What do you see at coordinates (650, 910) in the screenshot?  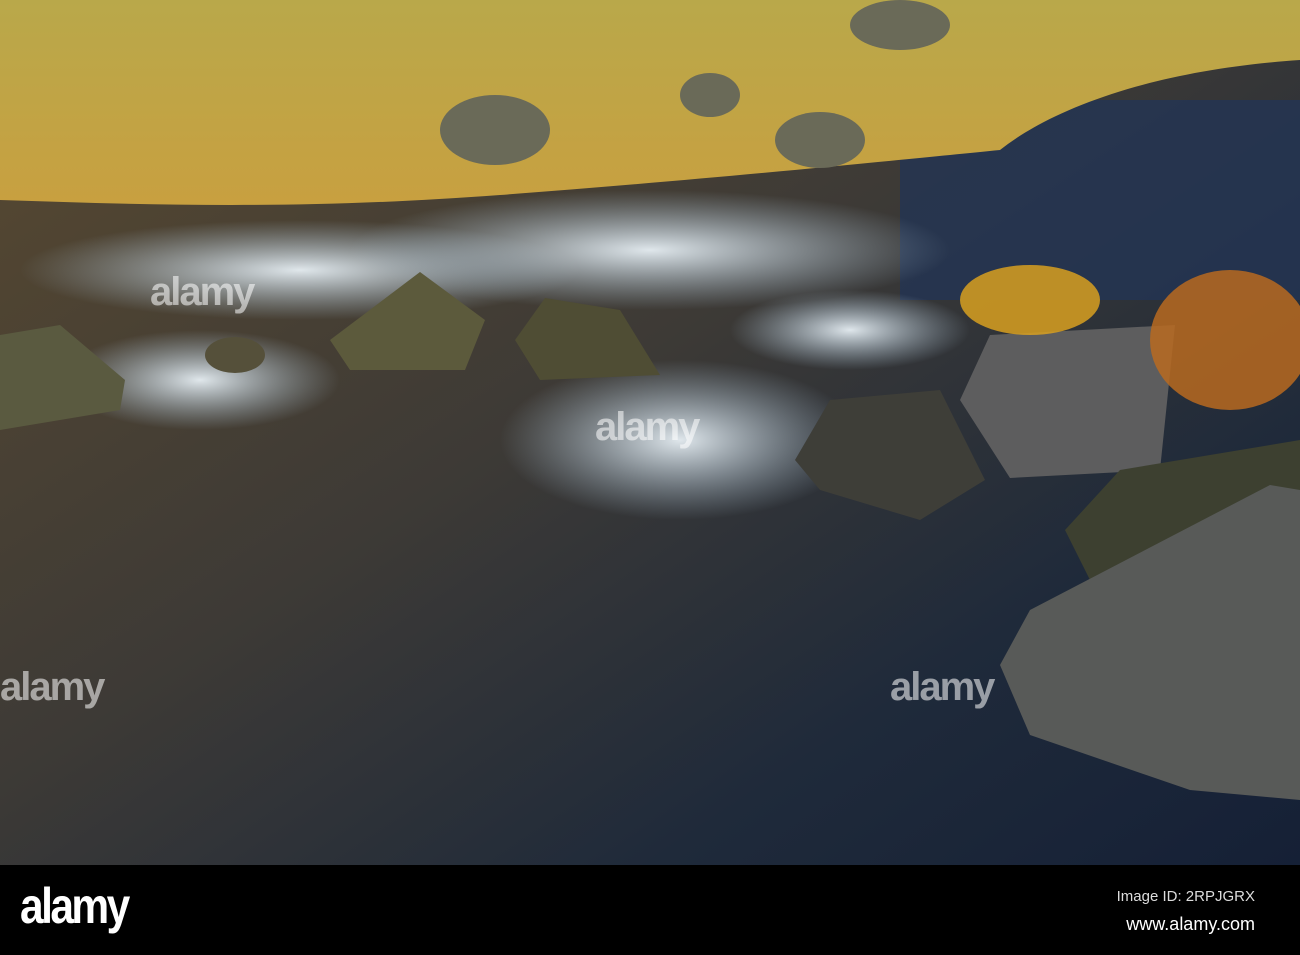 I see `footer-bar: alamy Image ID: 2RPJGRX www.alamy.com` at bounding box center [650, 910].